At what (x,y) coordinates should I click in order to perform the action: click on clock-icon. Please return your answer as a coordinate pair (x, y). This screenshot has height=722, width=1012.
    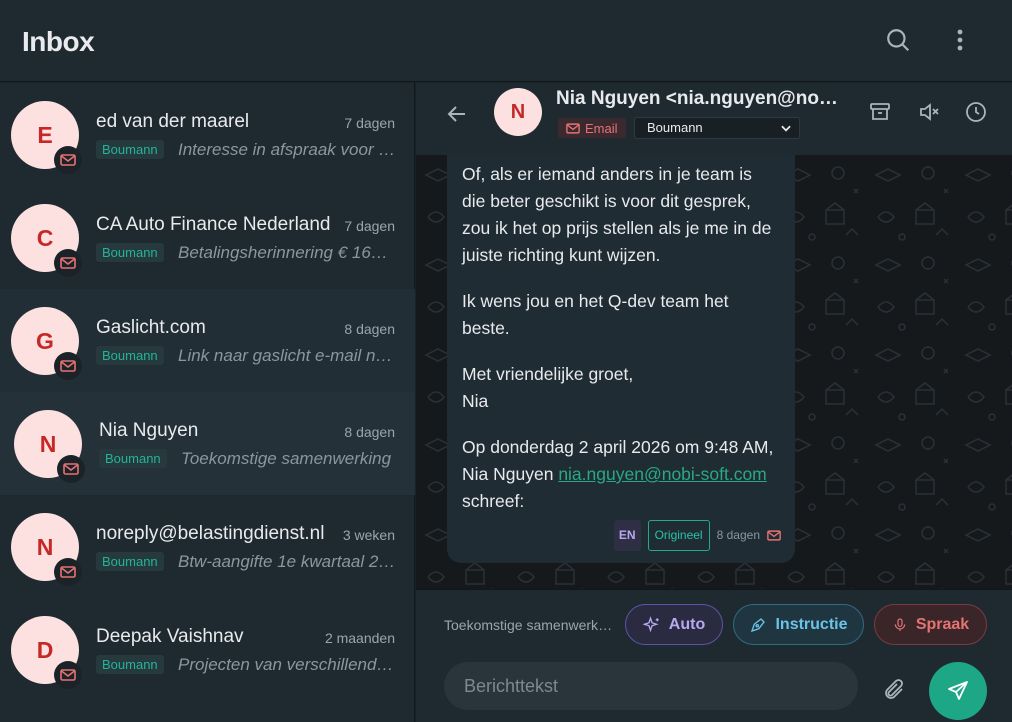
    Looking at the image, I should click on (976, 112).